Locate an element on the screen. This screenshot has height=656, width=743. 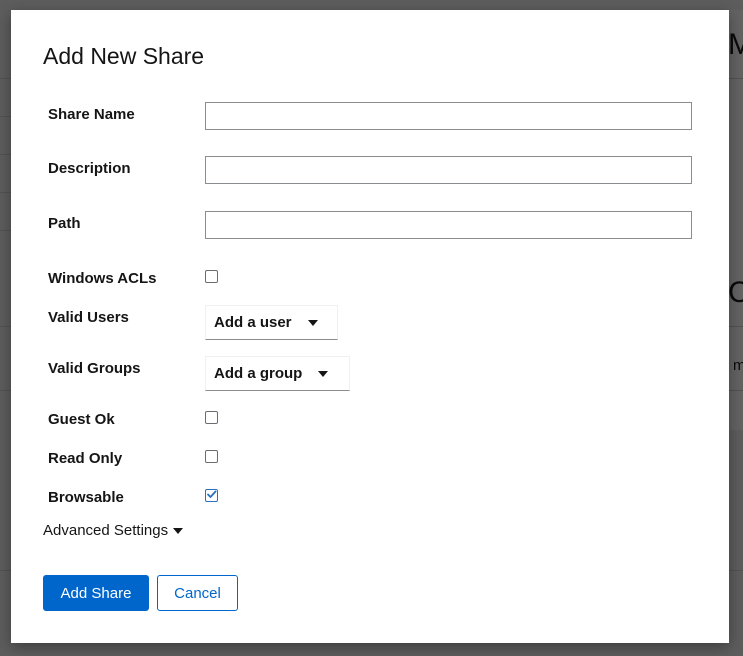
valid-users-dropdown-text: Add a user is located at coordinates (253, 322).